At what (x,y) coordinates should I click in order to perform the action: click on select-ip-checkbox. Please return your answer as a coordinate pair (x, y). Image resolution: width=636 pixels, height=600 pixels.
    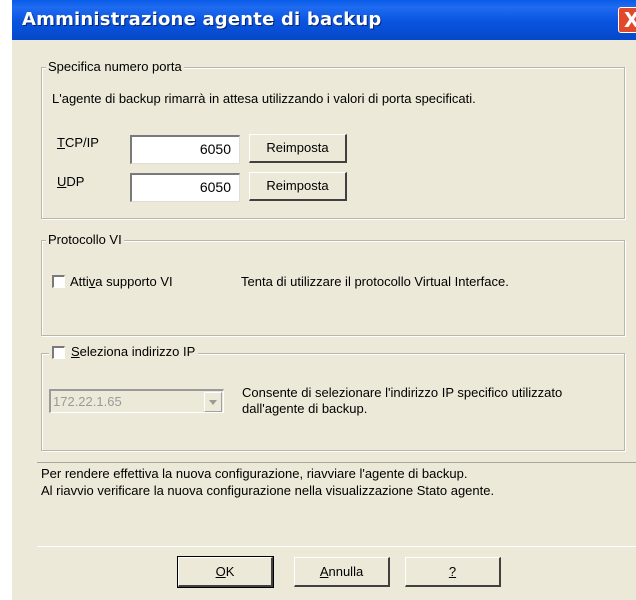
    Looking at the image, I should click on (58, 352).